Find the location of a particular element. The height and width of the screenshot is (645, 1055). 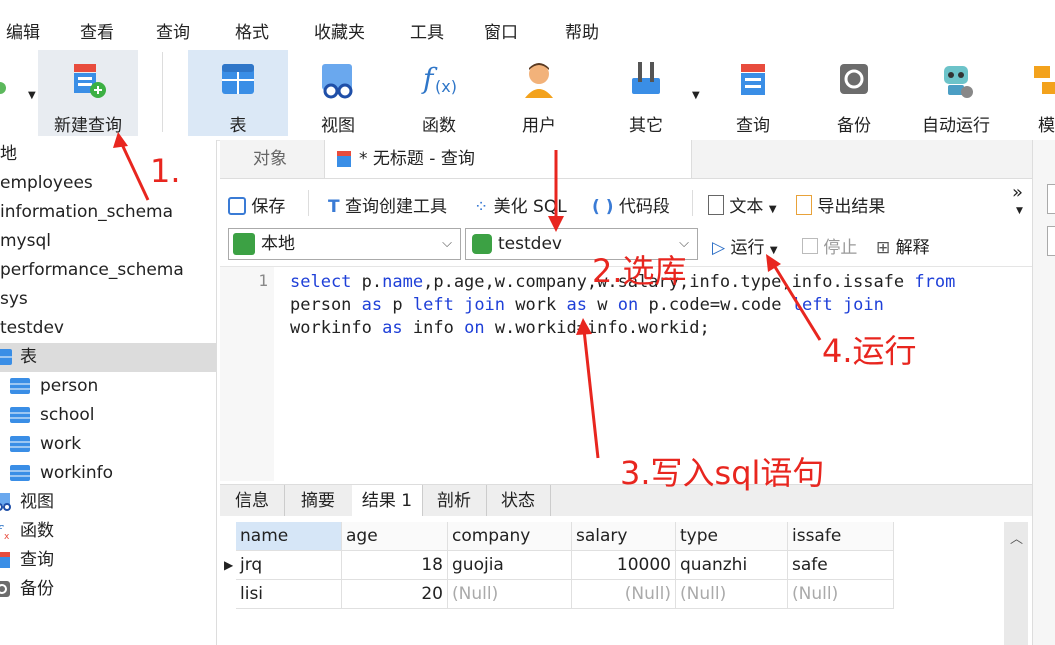

tree-item-person: person is located at coordinates (108, 386).